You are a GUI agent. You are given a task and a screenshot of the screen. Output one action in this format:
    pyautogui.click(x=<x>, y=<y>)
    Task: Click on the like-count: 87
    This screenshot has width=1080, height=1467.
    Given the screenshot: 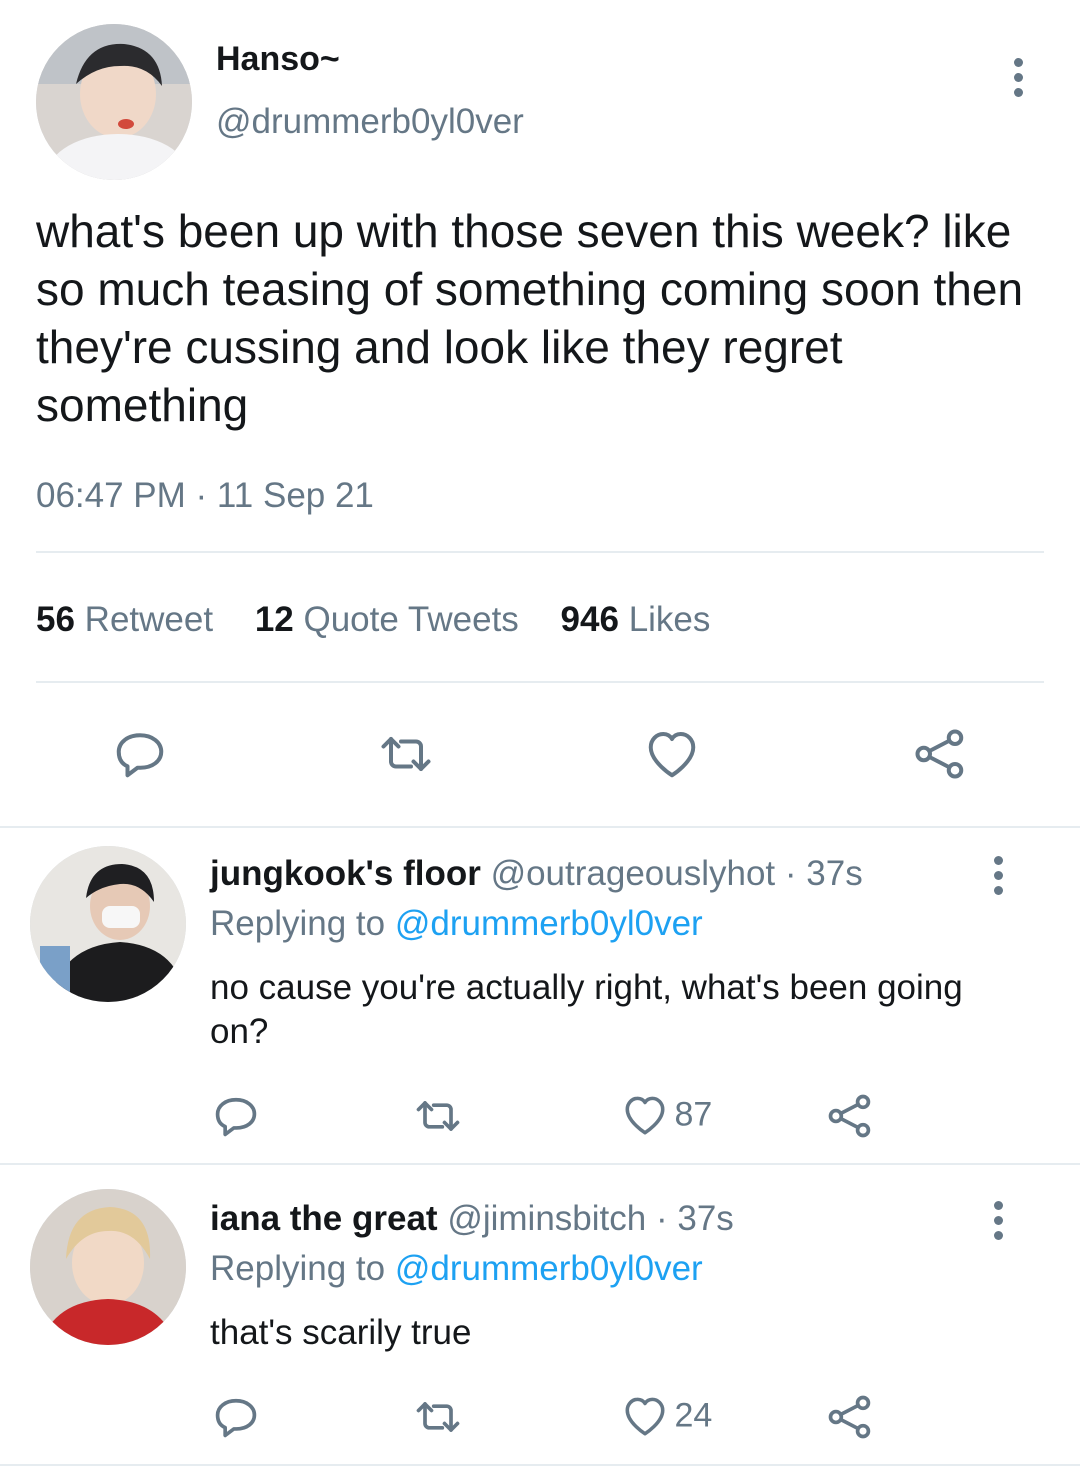 What is the action you would take?
    pyautogui.click(x=693, y=1114)
    